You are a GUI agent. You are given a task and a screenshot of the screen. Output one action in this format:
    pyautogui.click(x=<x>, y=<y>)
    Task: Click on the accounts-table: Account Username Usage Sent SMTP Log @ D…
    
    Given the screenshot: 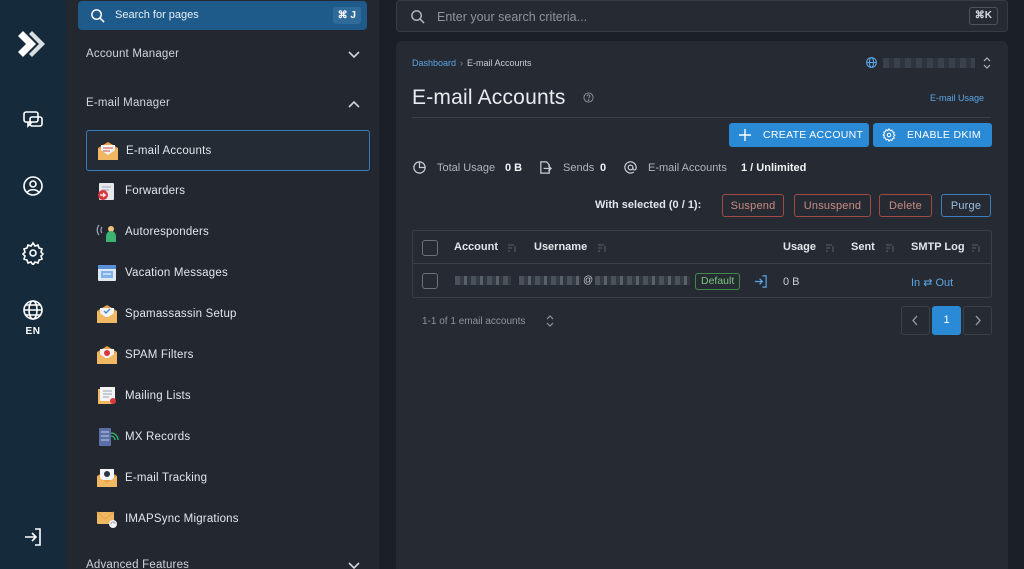 What is the action you would take?
    pyautogui.click(x=702, y=264)
    